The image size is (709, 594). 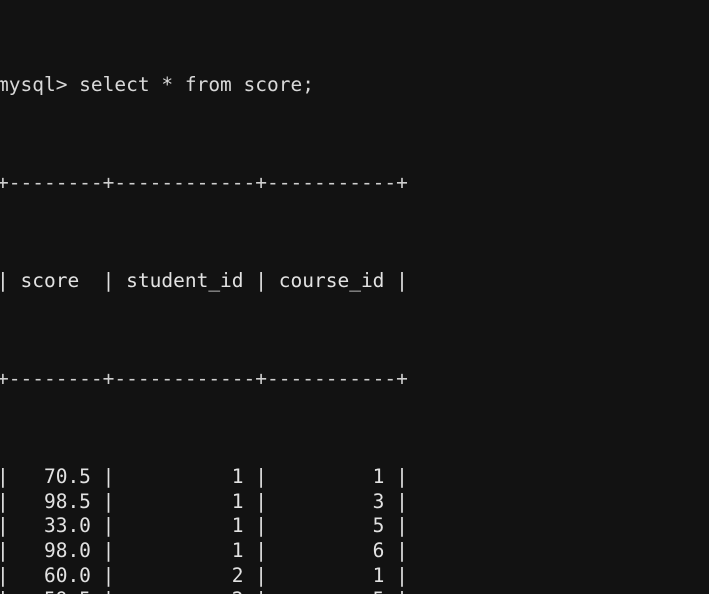 What do you see at coordinates (204, 526) in the screenshot?
I see `table-row: | 33.0 | 1 | 5 |` at bounding box center [204, 526].